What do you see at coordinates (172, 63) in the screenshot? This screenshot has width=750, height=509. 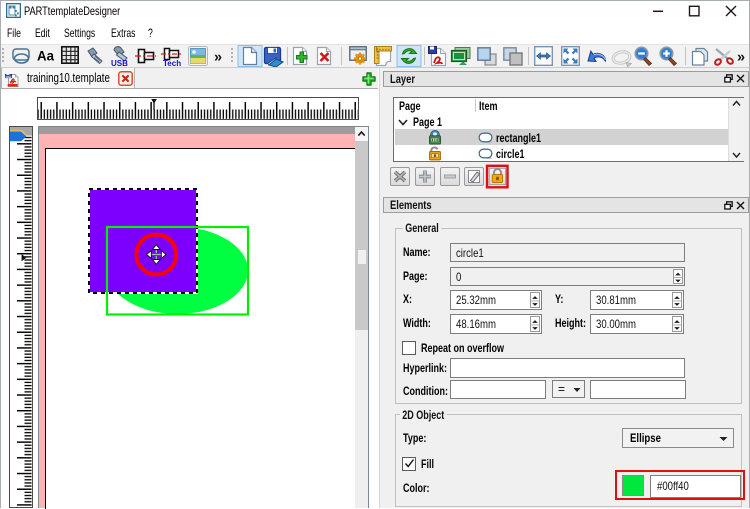 I see `svg-text: Tech` at bounding box center [172, 63].